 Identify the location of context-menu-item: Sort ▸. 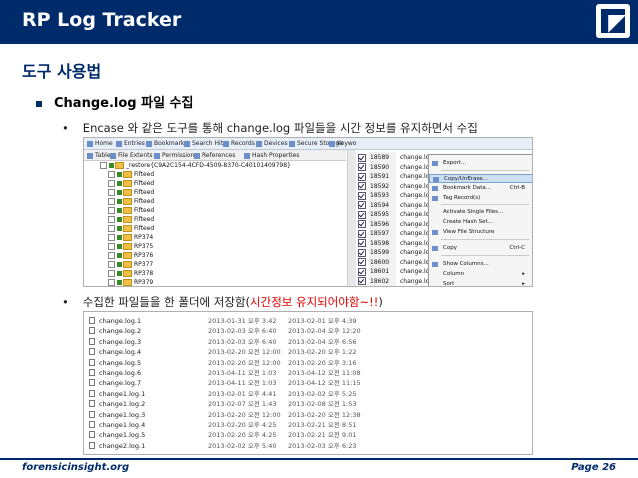
(480, 283).